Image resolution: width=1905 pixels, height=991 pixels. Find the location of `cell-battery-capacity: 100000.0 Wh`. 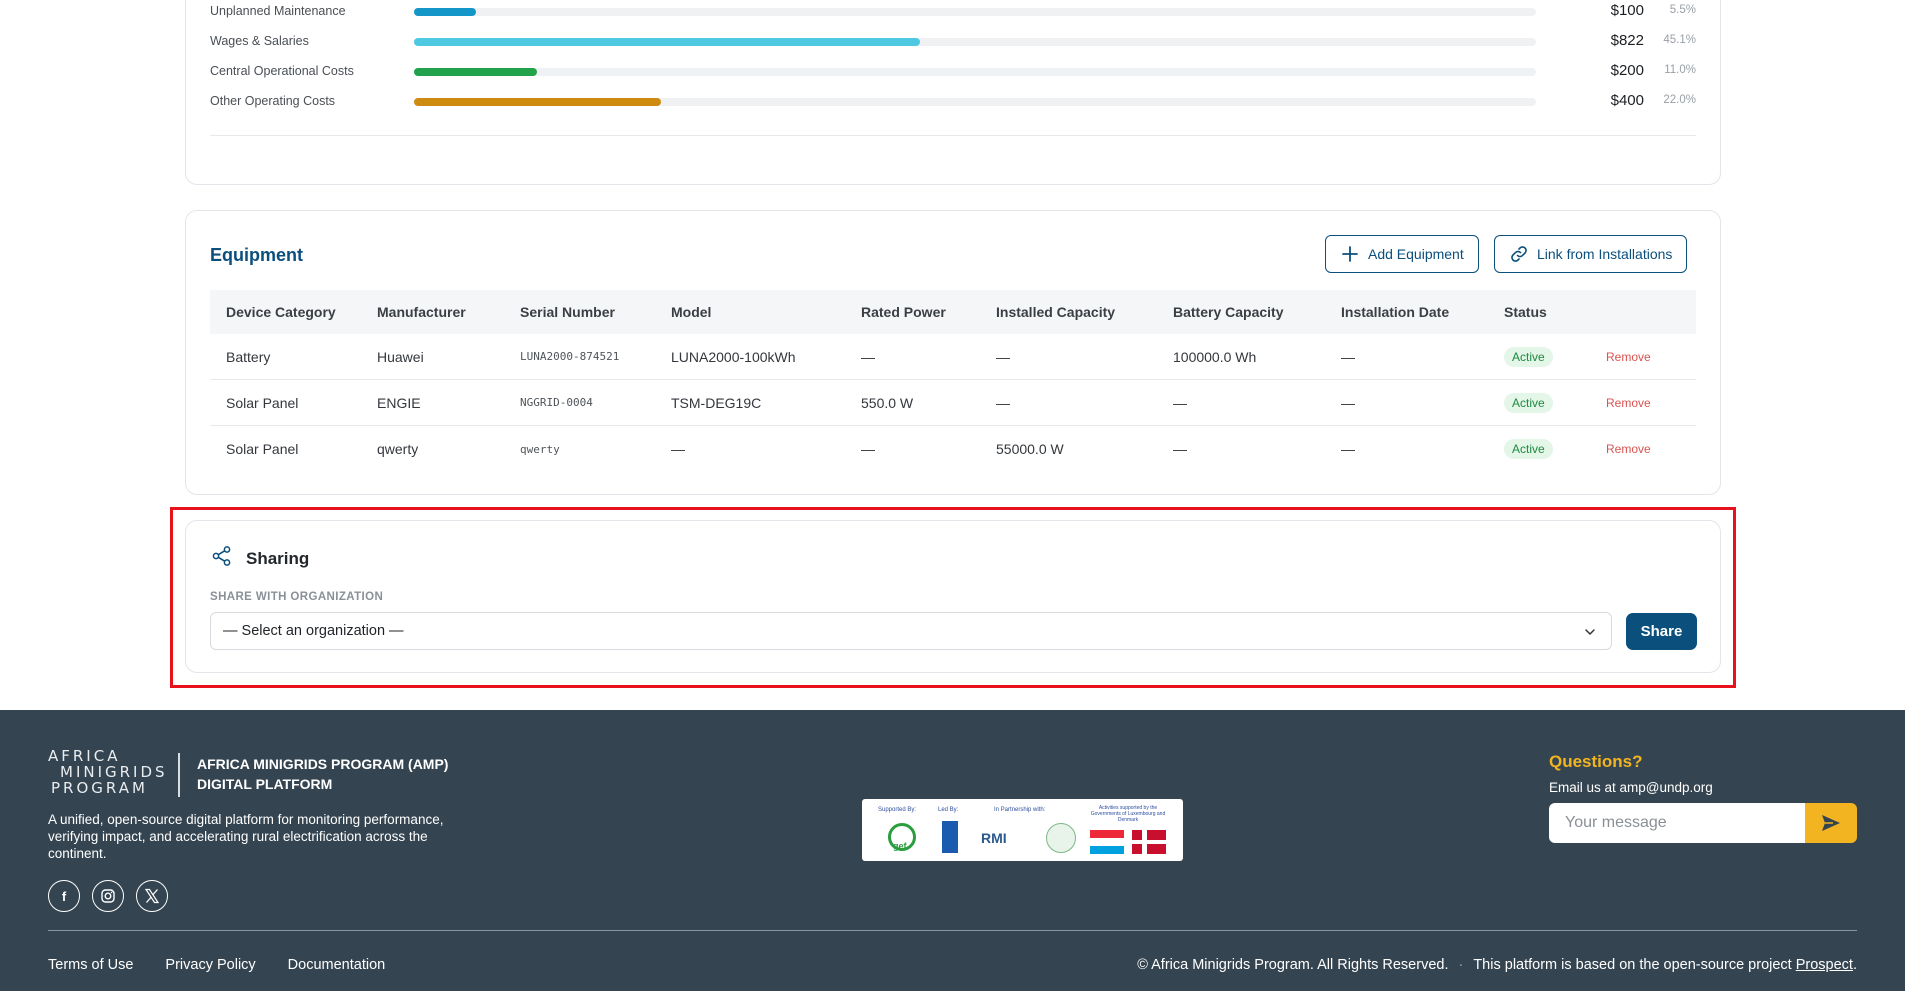

cell-battery-capacity: 100000.0 Wh is located at coordinates (1215, 356).